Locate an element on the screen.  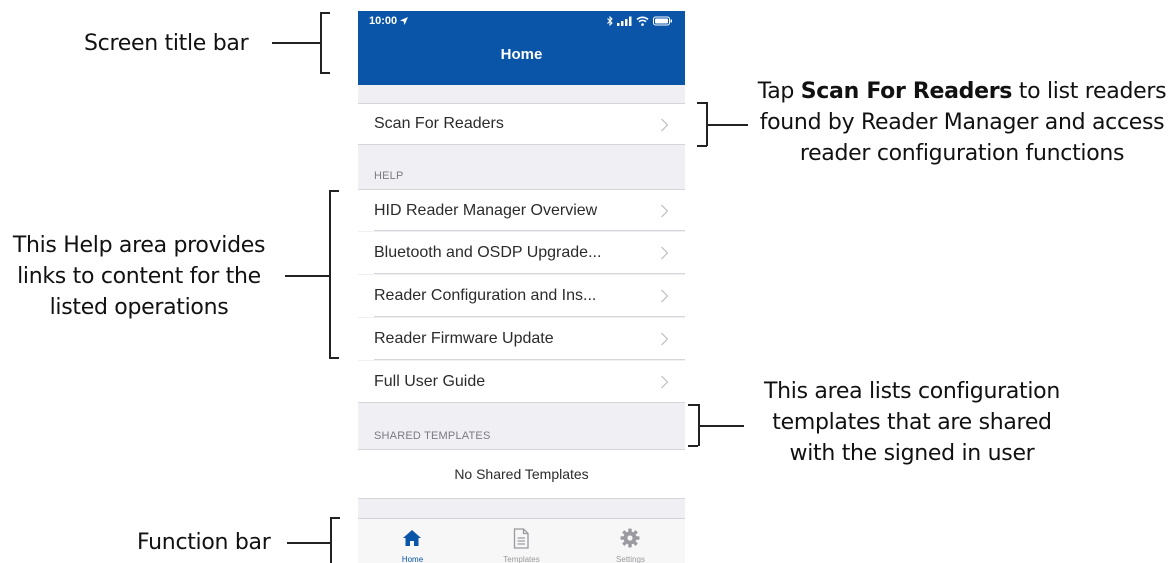
annotation-shared-line: templates that are shared is located at coordinates (912, 422).